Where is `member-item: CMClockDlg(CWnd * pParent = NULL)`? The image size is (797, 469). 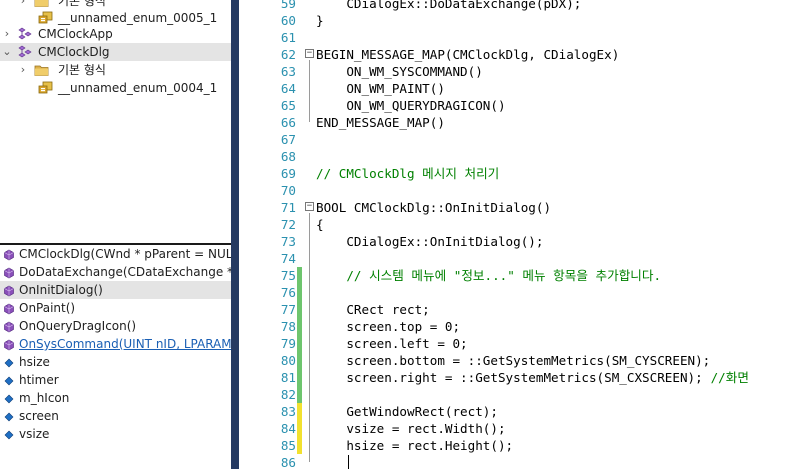
member-item: CMClockDlg(CWnd * pParent = NULL) is located at coordinates (115, 254).